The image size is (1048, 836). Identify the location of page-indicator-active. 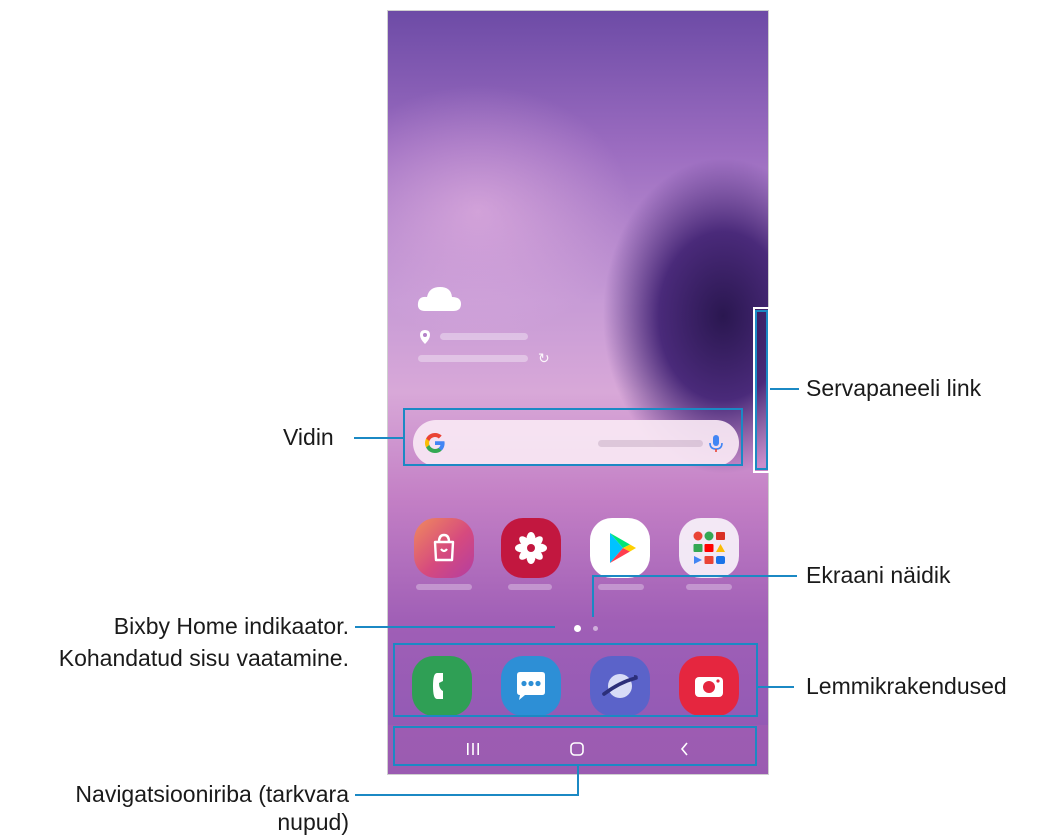
(577, 628).